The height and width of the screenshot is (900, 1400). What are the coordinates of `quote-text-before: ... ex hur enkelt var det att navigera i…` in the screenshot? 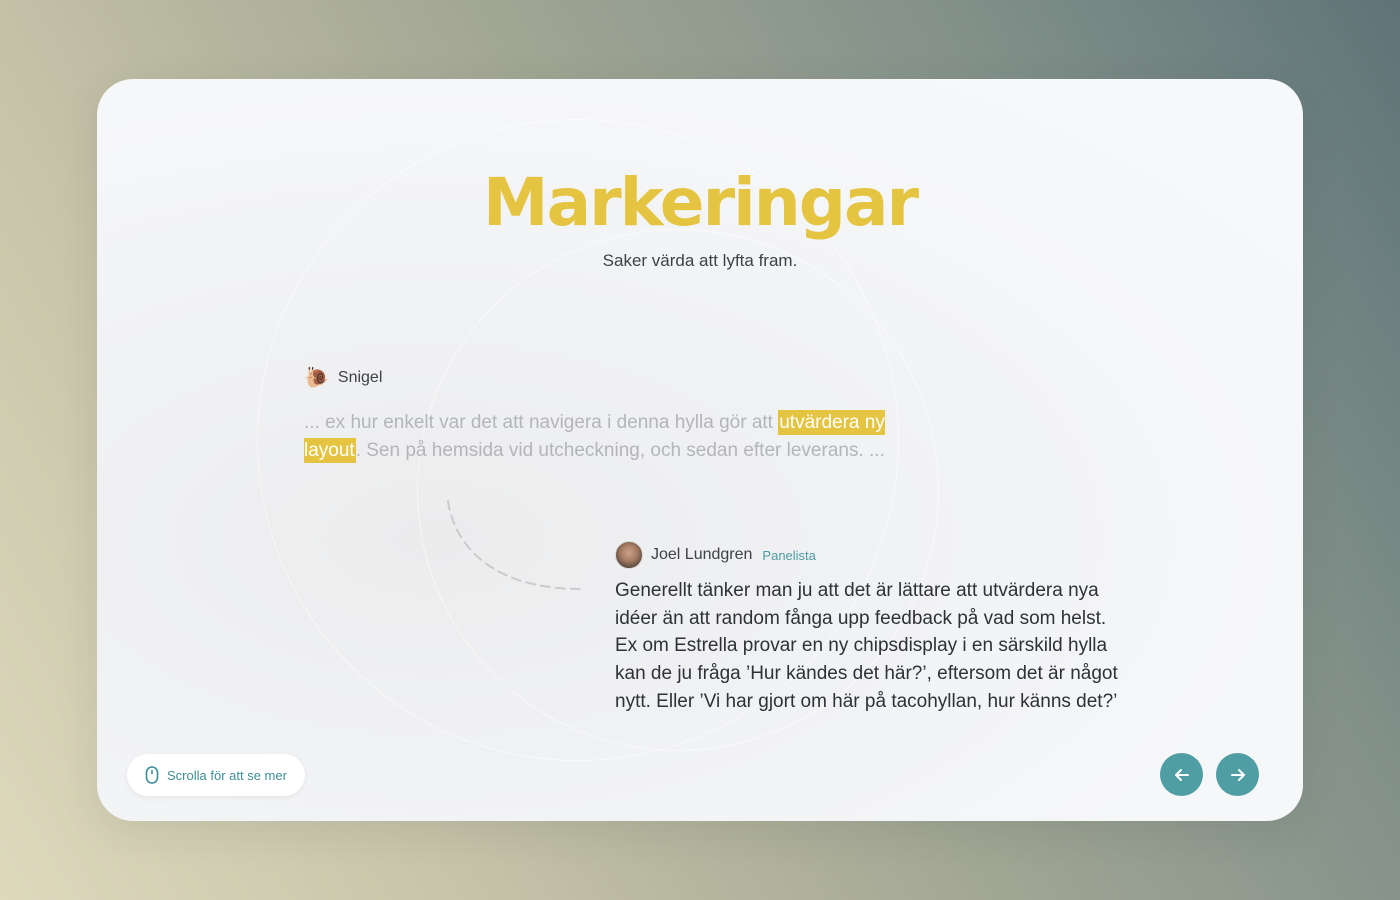 It's located at (541, 422).